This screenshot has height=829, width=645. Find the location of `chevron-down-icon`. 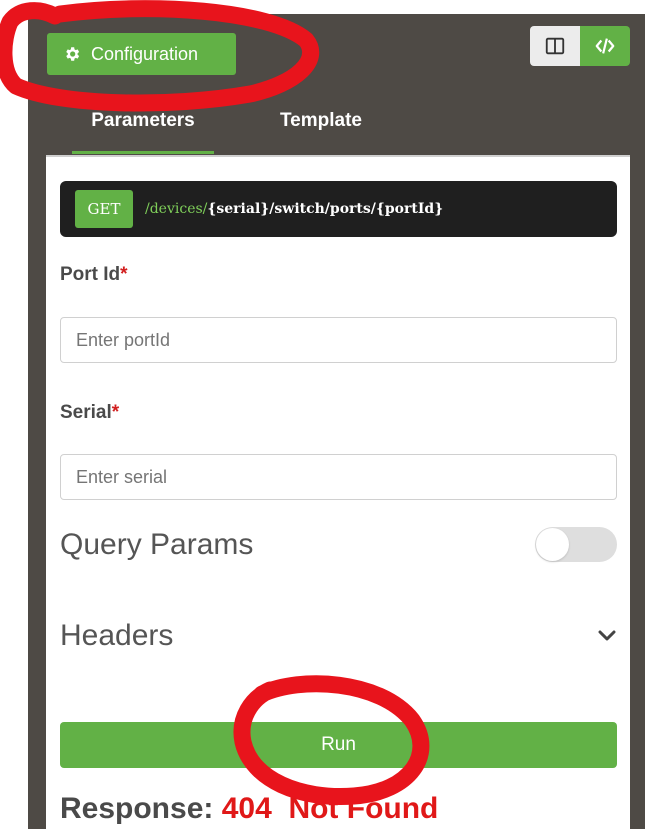

chevron-down-icon is located at coordinates (607, 635).